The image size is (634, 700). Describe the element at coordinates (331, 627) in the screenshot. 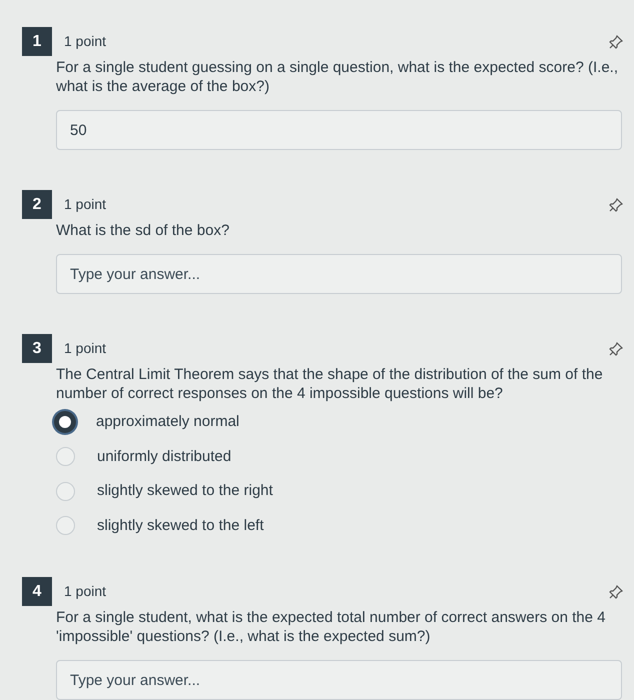

I see `question-text: For a single student, what is the expected total number of correct answers on the 4 'impossible' questions? (I.e., what is the expected sum?)` at that location.